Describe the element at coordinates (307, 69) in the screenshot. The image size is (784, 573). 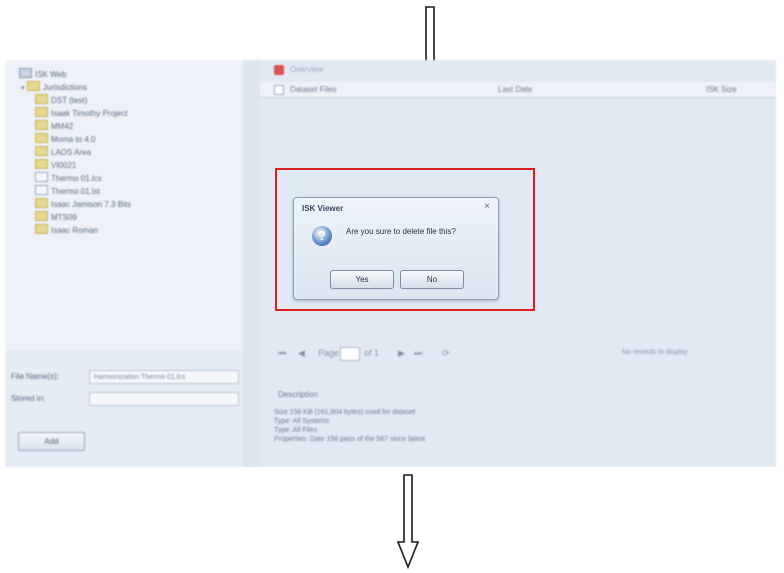
I see `right-header-title: Overview` at that location.